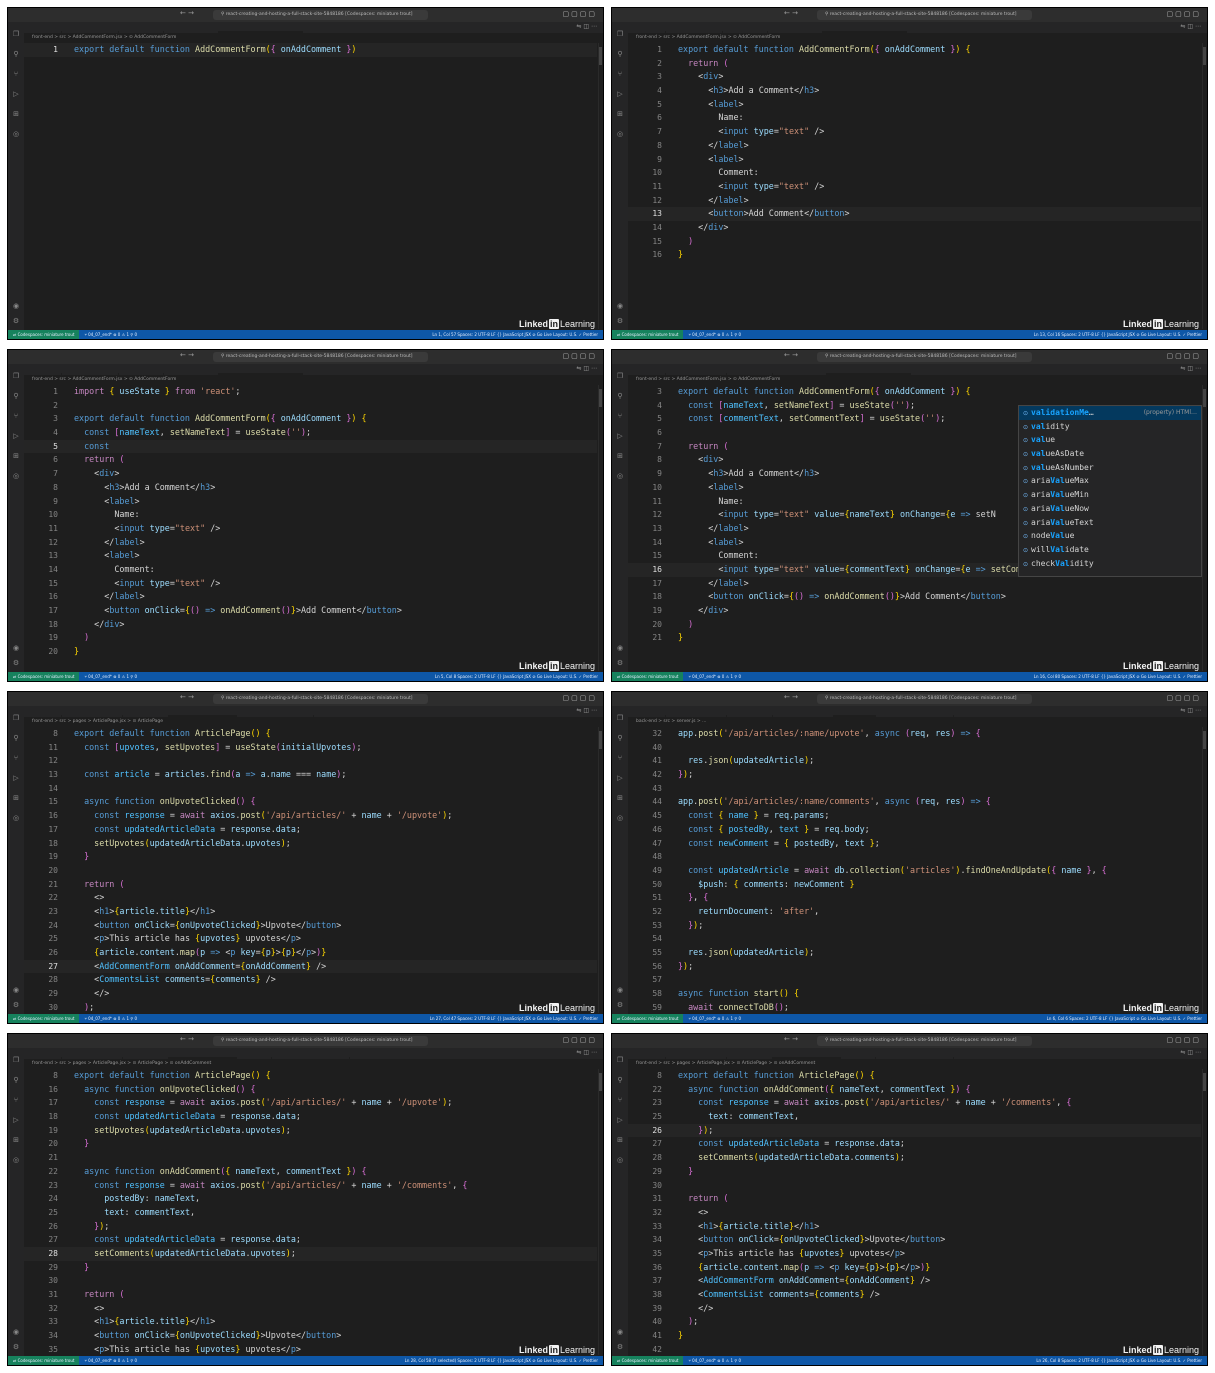 The height and width of the screenshot is (1373, 1215). Describe the element at coordinates (1110, 468) in the screenshot. I see `suggestion-item: ⊙ valueAsNumber` at that location.